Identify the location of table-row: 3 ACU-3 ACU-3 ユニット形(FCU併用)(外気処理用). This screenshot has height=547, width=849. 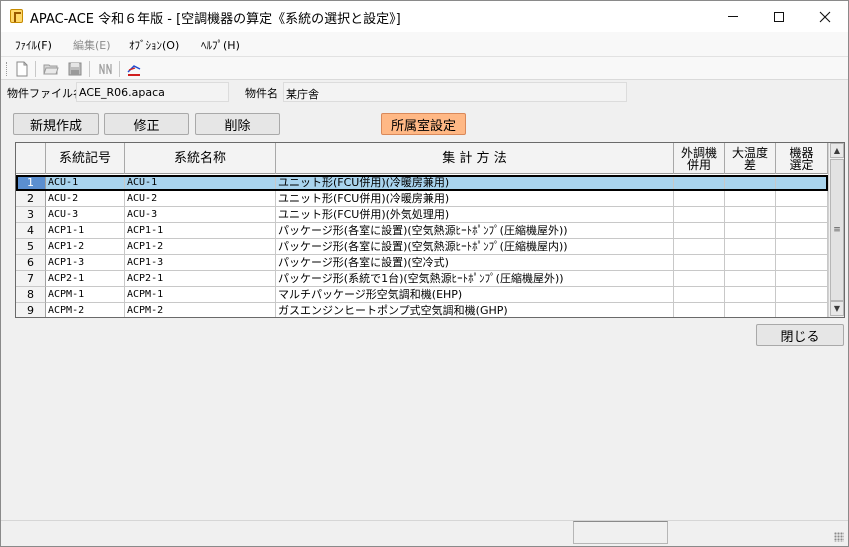
(422, 215).